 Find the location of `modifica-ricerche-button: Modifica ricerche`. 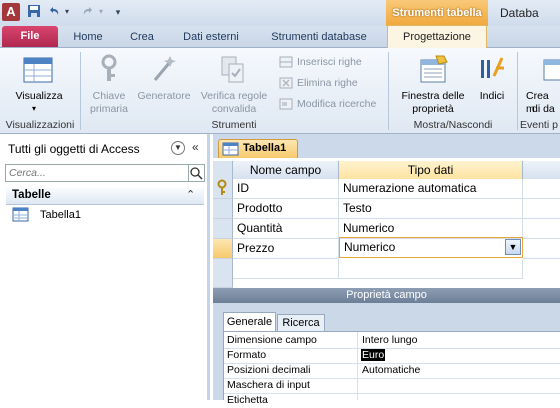

modifica-ricerche-button: Modifica ricerche is located at coordinates (336, 104).